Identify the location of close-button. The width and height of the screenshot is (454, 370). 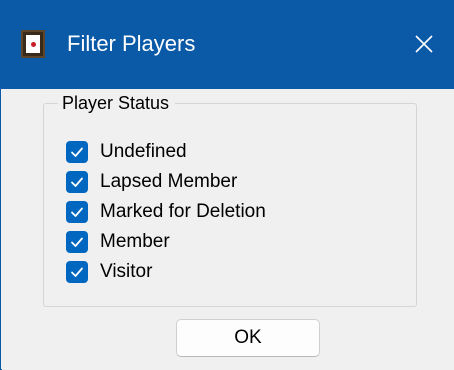
(424, 44).